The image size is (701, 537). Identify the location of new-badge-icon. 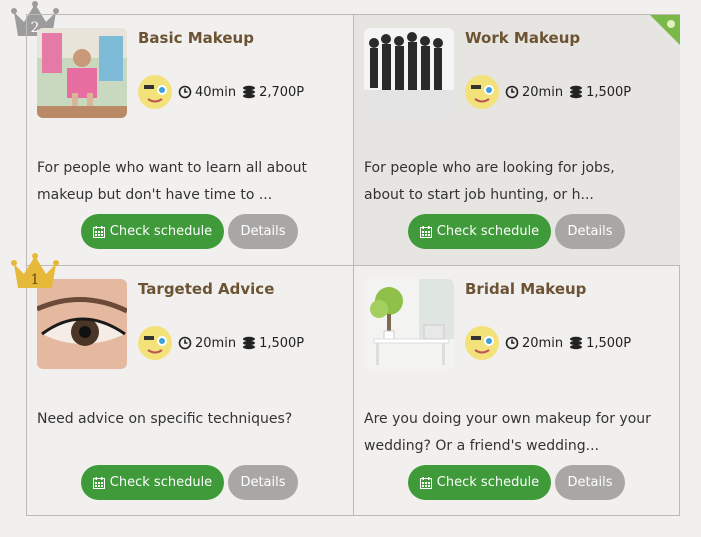
(665, 30).